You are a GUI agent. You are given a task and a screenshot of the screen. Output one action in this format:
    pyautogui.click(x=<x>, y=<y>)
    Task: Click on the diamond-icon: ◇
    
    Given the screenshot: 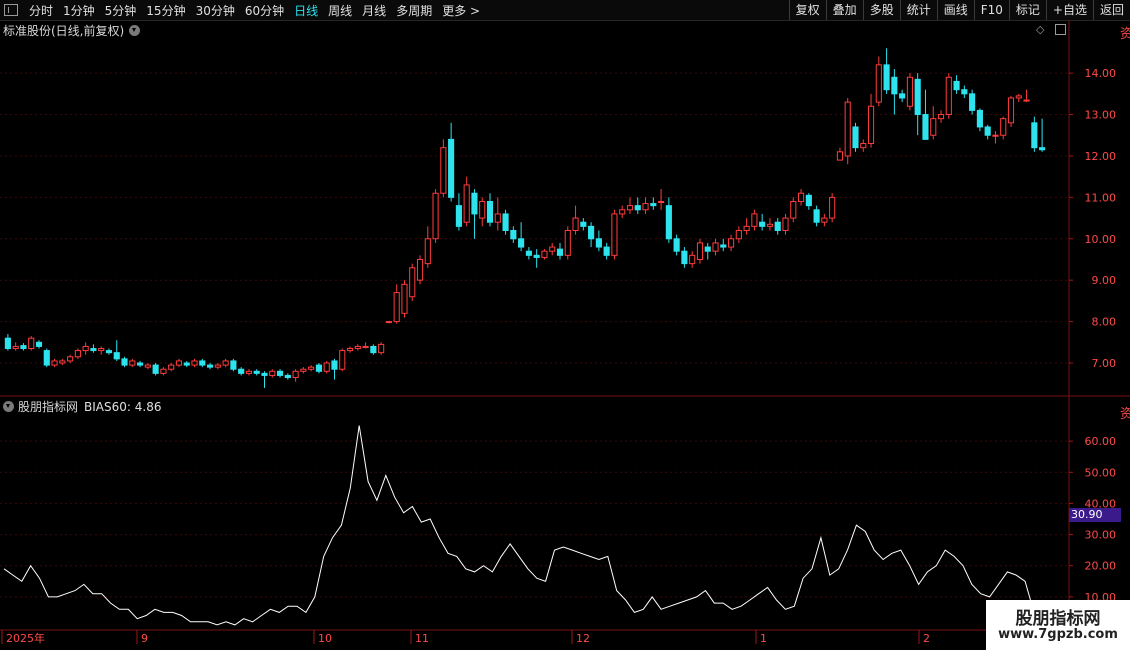 What is the action you would take?
    pyautogui.click(x=1040, y=29)
    